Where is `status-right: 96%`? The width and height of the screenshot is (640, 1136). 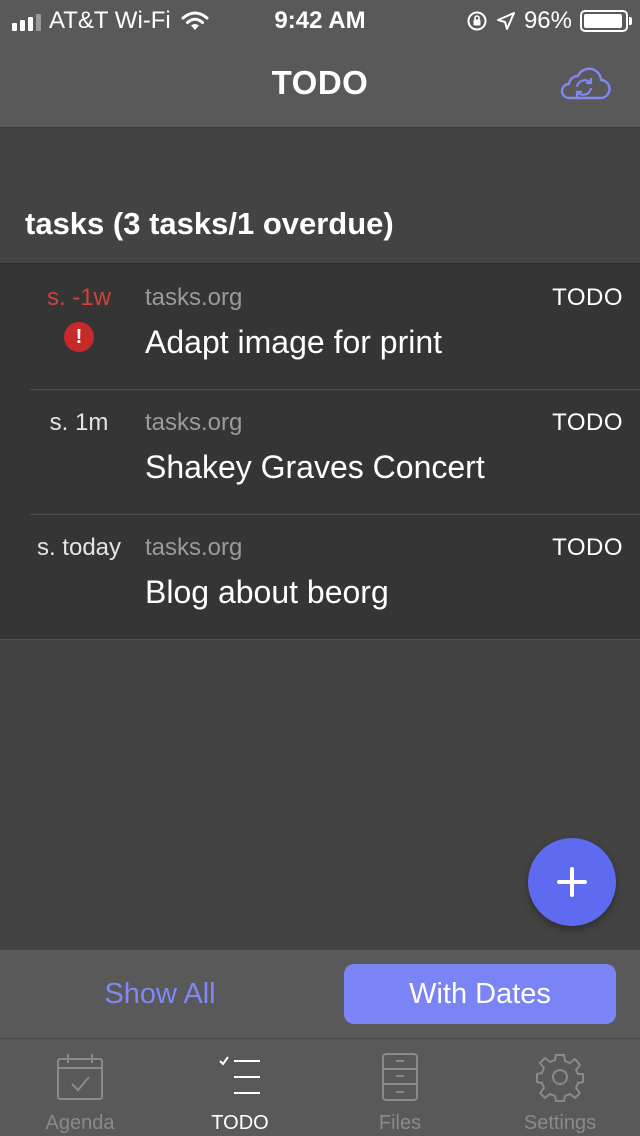
status-right: 96% is located at coordinates (549, 21).